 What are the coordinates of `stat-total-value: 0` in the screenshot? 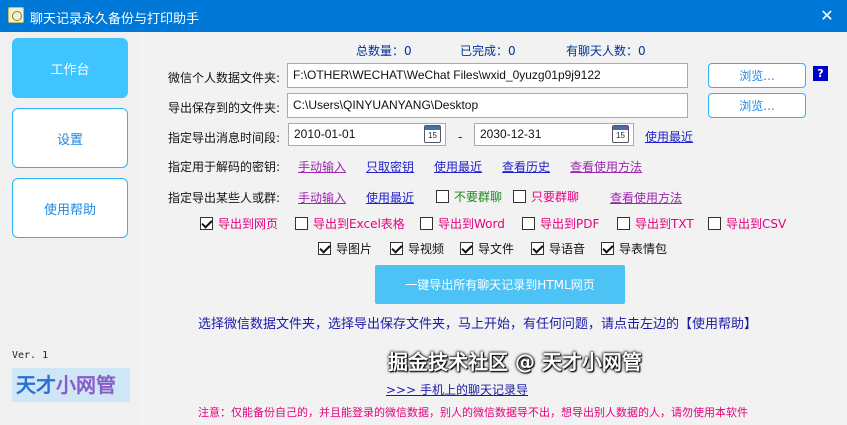 It's located at (408, 51).